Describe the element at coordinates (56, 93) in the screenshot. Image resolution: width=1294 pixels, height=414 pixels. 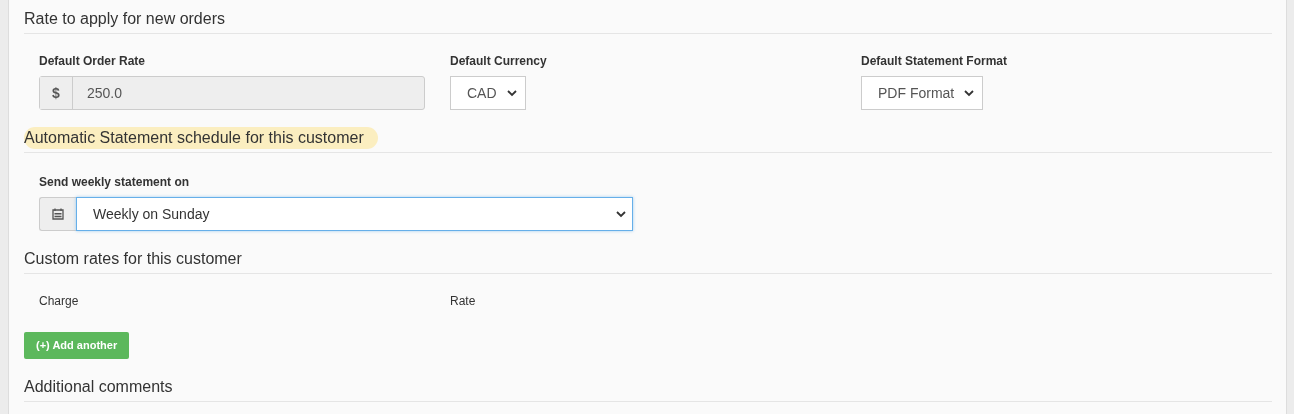
I see `currency-addon: $` at that location.